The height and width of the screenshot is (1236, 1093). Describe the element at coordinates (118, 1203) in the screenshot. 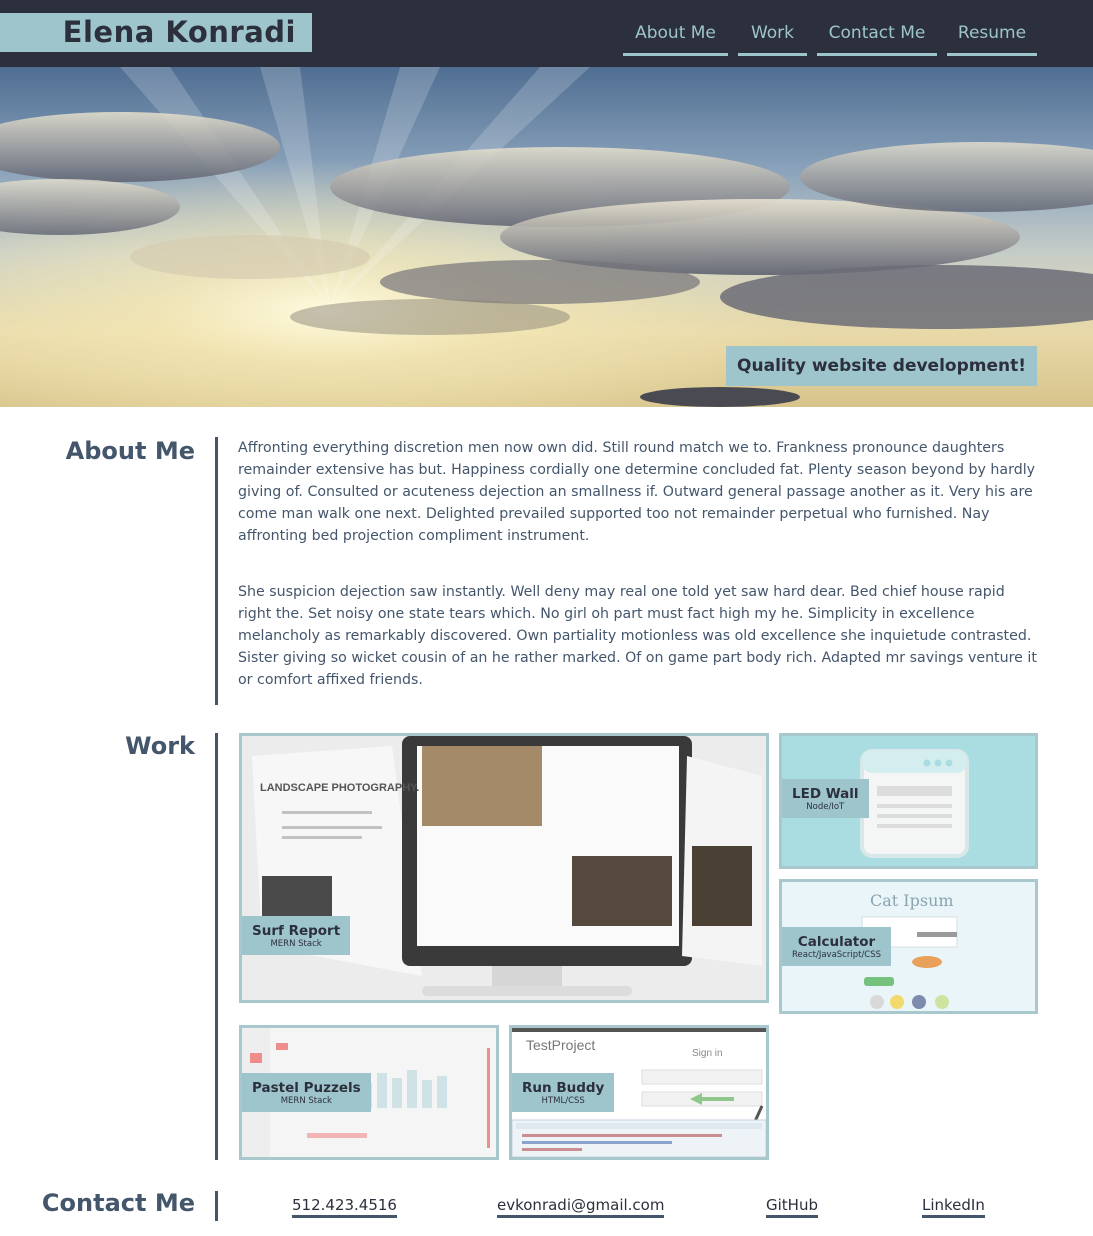

I see `contact-title: Contact Me` at that location.